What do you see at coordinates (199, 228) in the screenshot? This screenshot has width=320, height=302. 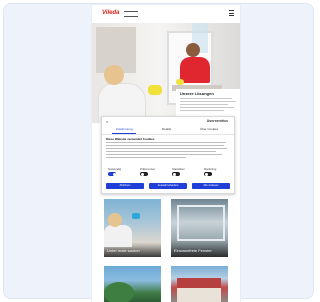 I see `category-tile: Einwandfreie Fenster` at bounding box center [199, 228].